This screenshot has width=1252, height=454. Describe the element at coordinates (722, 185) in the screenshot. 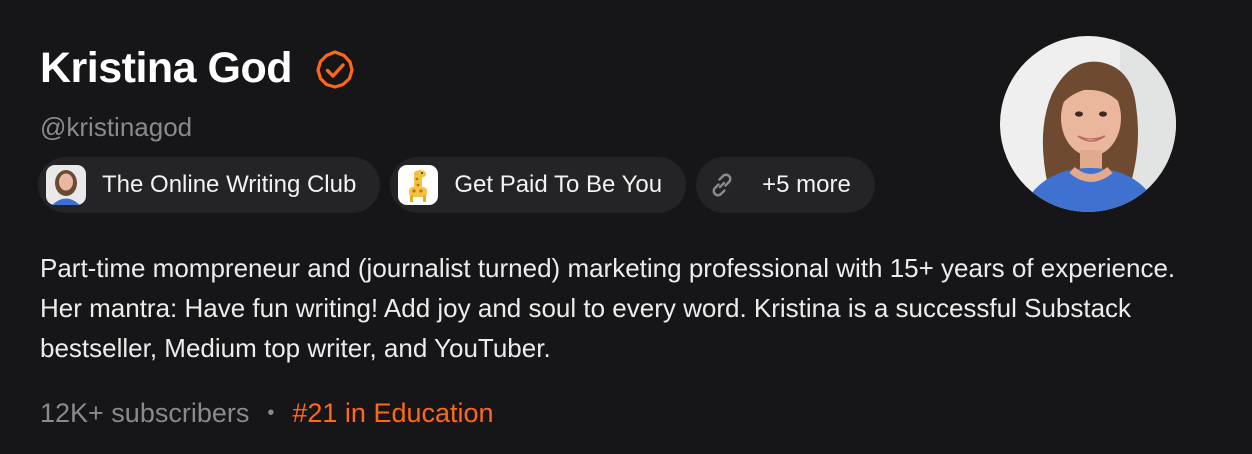

I see `link-icon` at that location.